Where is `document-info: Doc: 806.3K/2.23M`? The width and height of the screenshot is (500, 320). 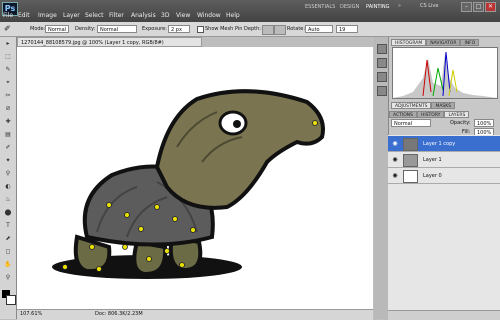 document-info: Doc: 806.3K/2.23M is located at coordinates (119, 314).